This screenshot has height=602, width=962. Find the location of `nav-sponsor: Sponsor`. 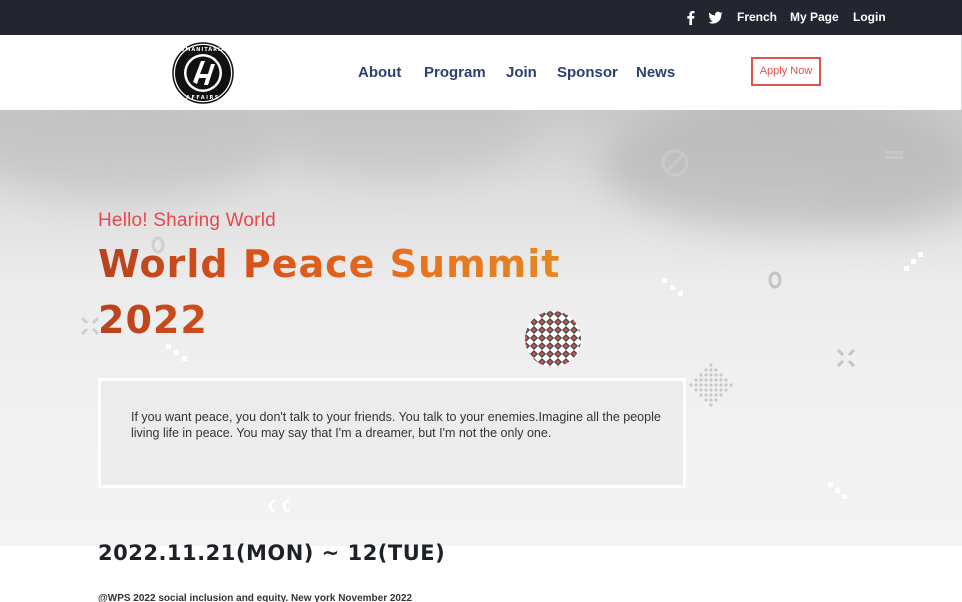

nav-sponsor: Sponsor is located at coordinates (587, 73).